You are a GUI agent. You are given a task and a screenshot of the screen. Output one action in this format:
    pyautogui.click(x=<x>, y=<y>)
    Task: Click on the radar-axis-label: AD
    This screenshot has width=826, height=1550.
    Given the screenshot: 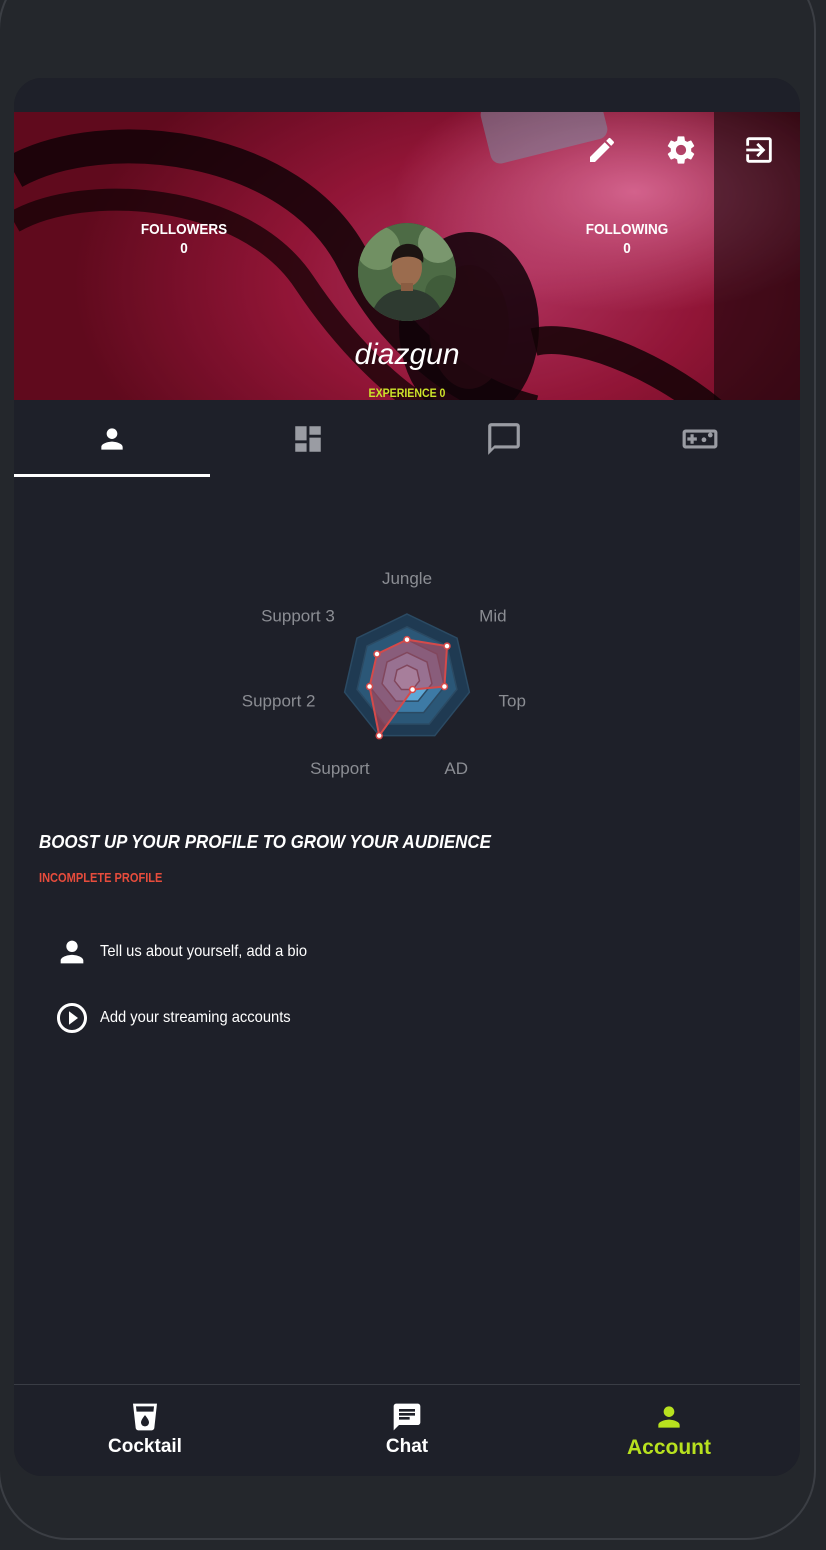 What is the action you would take?
    pyautogui.click(x=456, y=768)
    